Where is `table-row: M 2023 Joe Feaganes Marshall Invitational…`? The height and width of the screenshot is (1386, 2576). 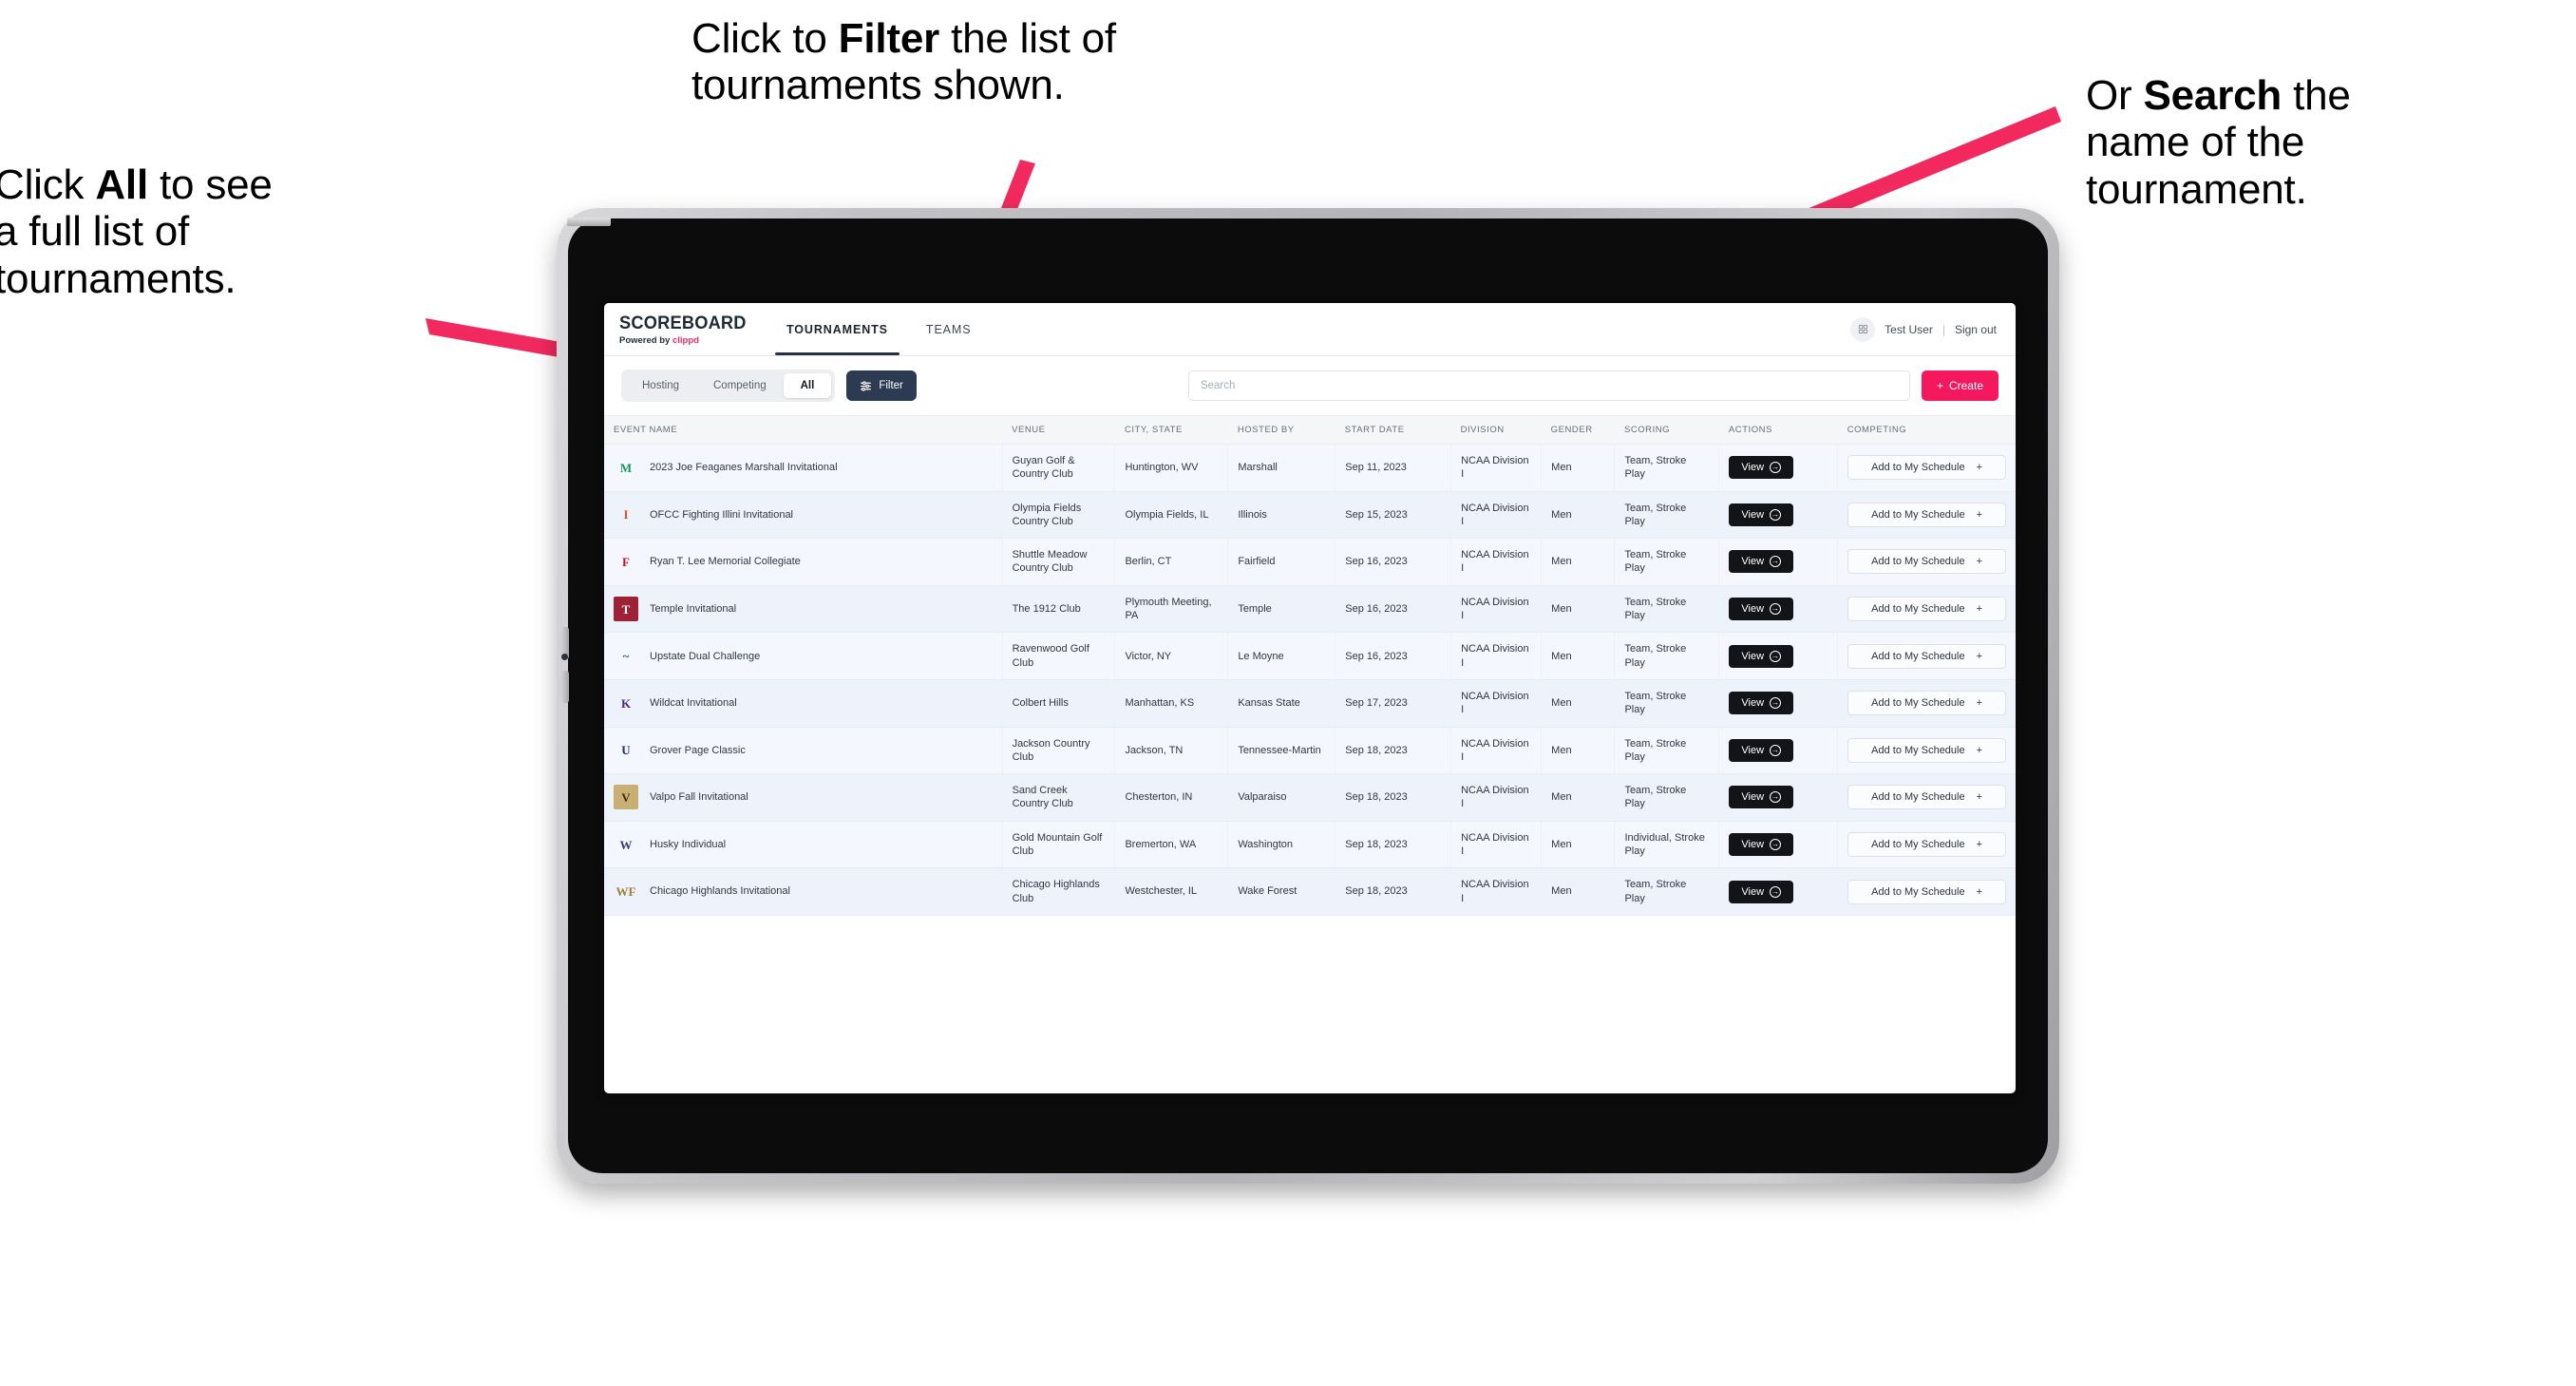
table-row: M 2023 Joe Feaganes Marshall Invitational… is located at coordinates (1310, 468).